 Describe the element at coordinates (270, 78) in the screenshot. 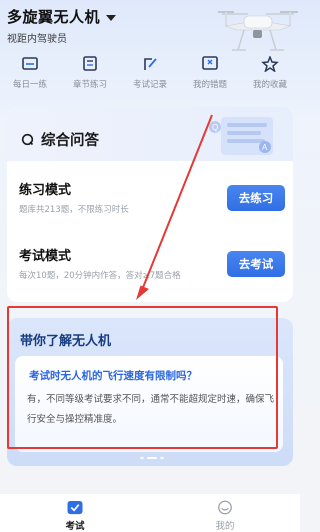

I see `quick-nav-favorites: 我的收藏` at that location.